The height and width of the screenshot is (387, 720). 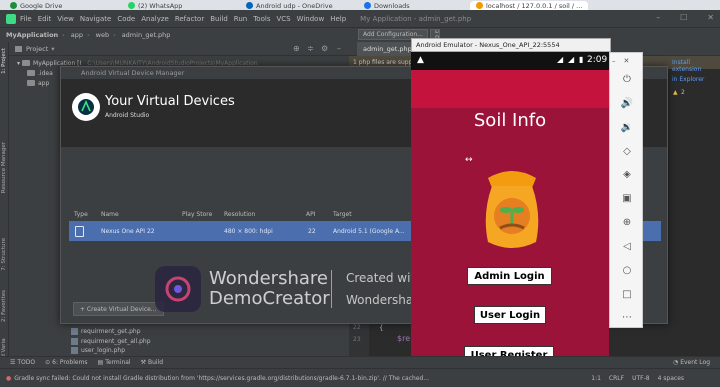 I want to click on install-extension-link: Install extension, so click(x=696, y=66).